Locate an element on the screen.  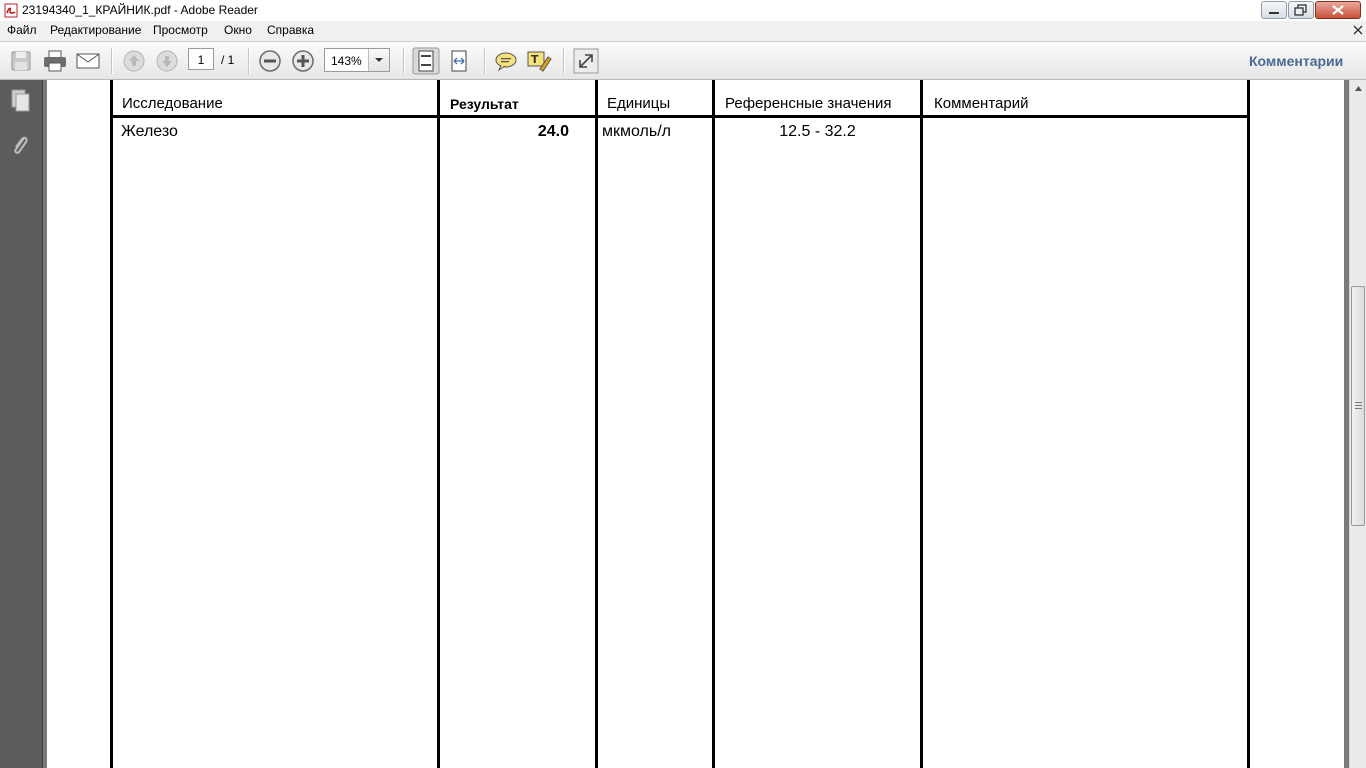
minimize-button is located at coordinates (1274, 10).